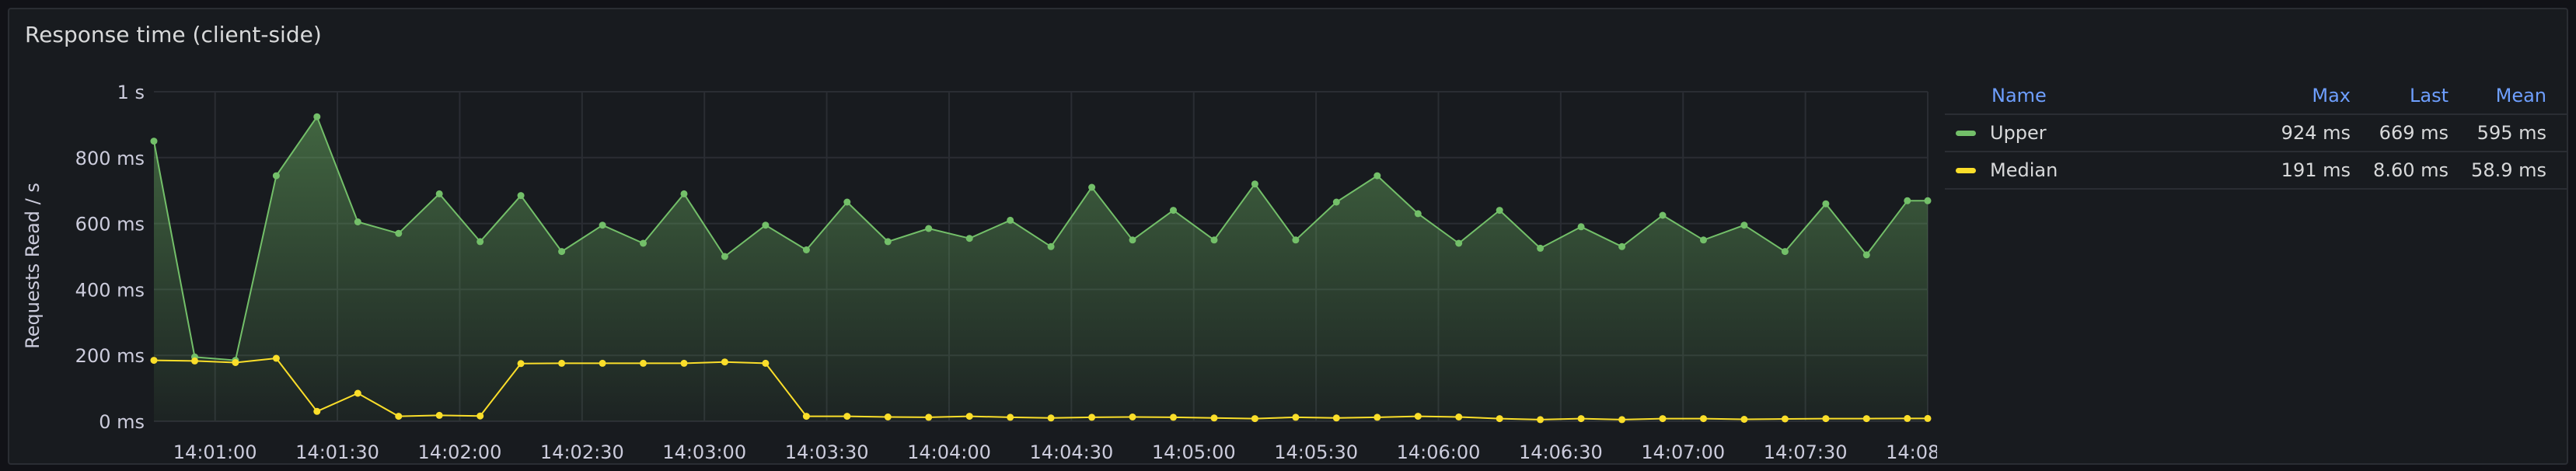  I want to click on legend-header-name: Name, so click(2099, 95).